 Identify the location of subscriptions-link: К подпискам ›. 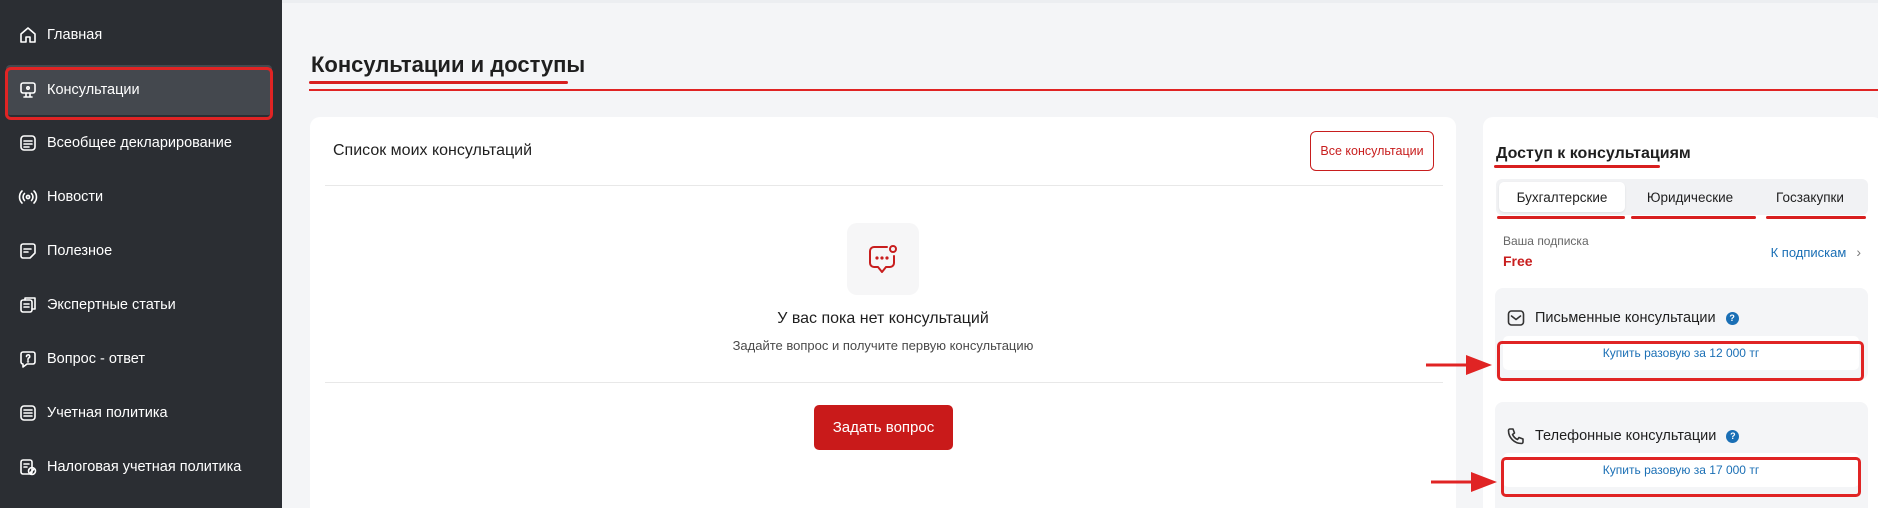
(1816, 252).